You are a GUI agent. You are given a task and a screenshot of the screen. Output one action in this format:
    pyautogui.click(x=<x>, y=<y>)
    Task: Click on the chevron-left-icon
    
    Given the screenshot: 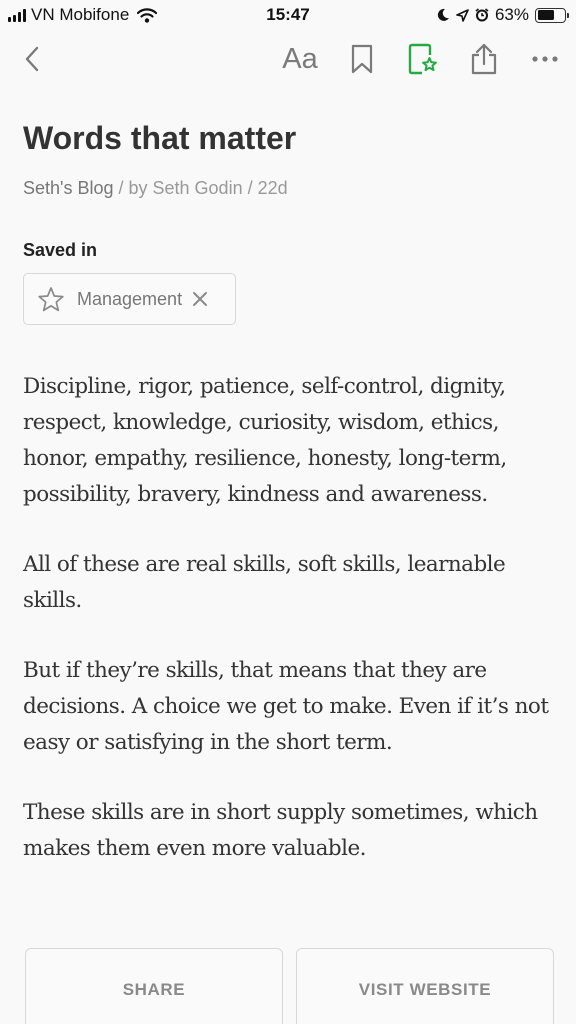 What is the action you would take?
    pyautogui.click(x=32, y=59)
    